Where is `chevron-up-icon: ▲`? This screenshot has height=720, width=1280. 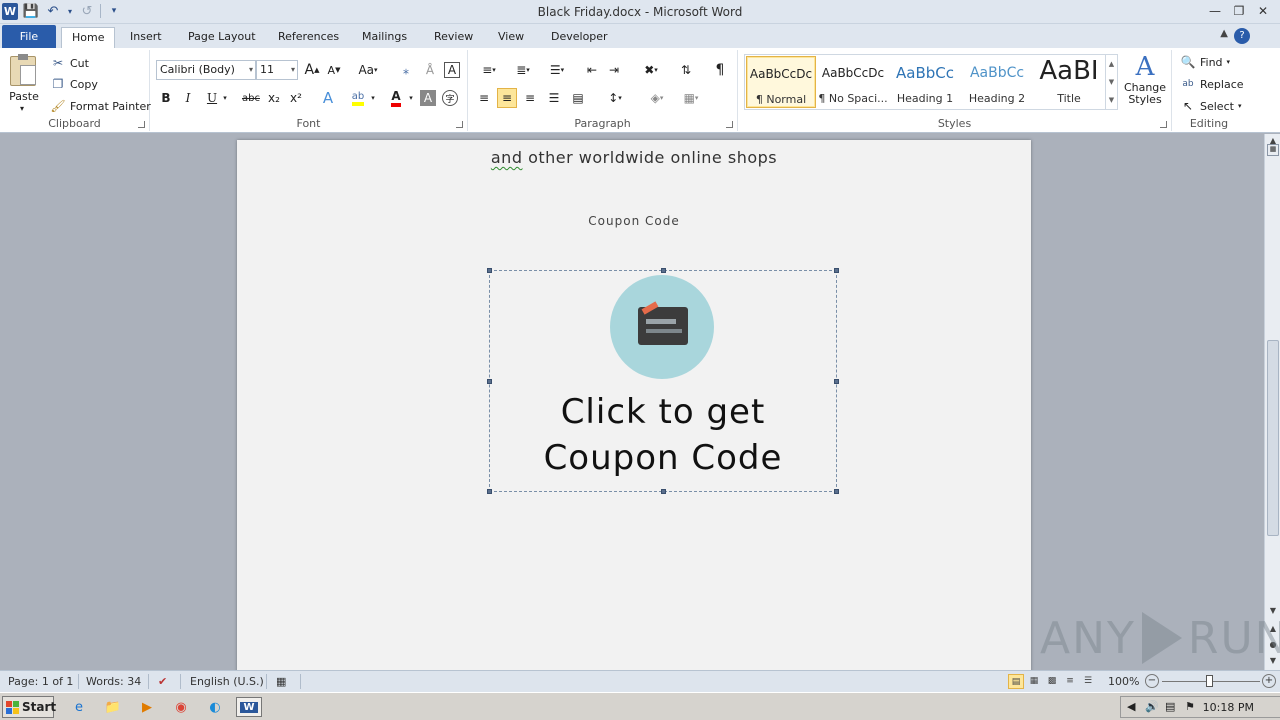
chevron-up-icon: ▲ is located at coordinates (1111, 64).